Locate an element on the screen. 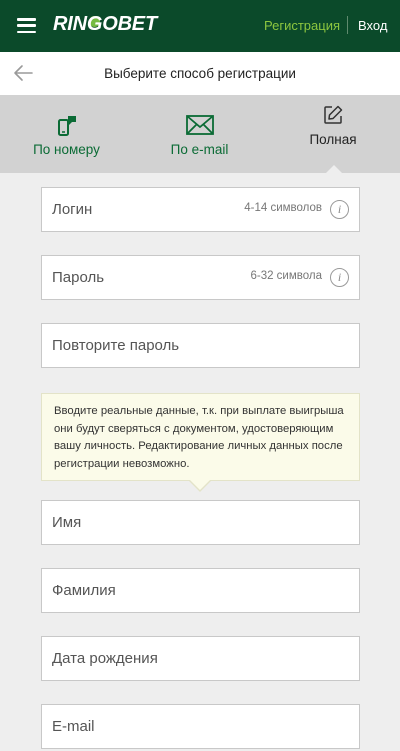 This screenshot has height=751, width=400. registration-method-tabs: По номеру По e-mail Полная is located at coordinates (200, 134).